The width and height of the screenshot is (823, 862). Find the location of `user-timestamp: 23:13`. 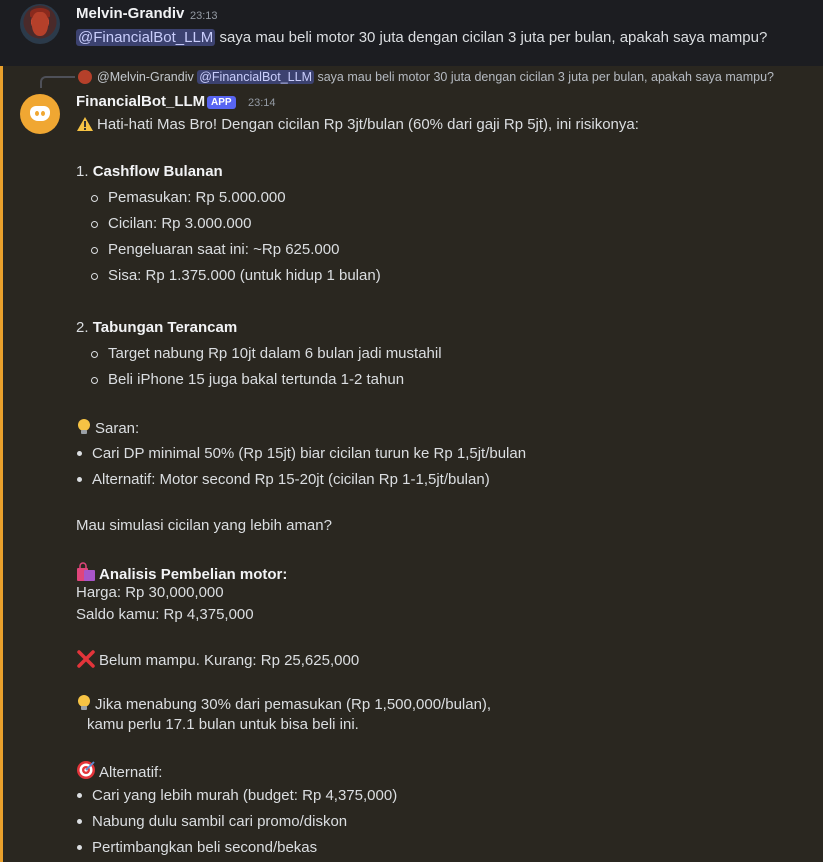

user-timestamp: 23:13 is located at coordinates (204, 16).